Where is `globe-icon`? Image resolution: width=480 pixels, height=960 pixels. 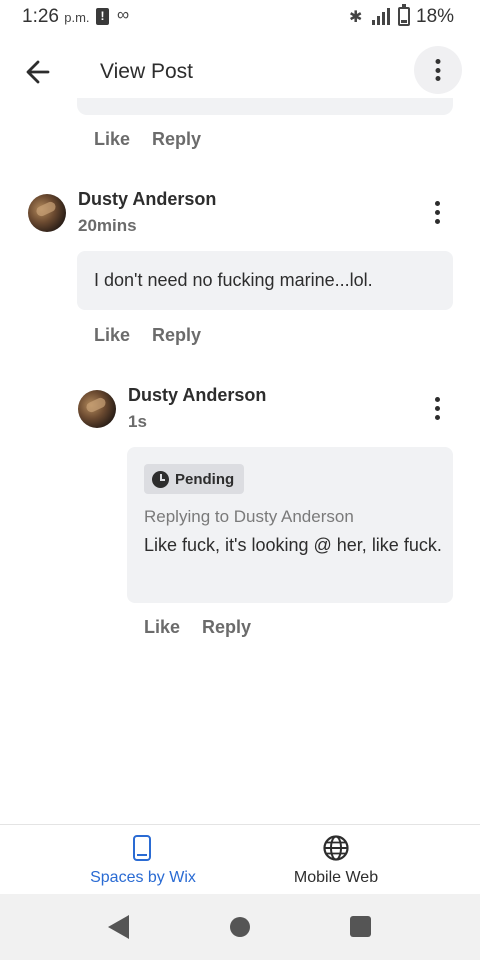 globe-icon is located at coordinates (336, 848).